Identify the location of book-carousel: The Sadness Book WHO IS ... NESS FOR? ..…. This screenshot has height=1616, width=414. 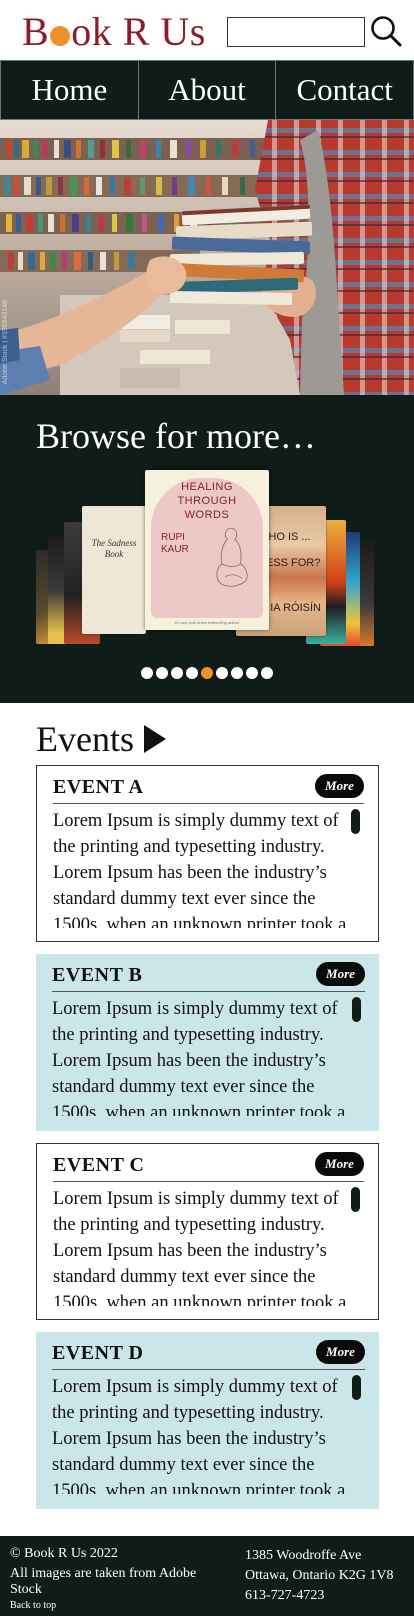
(207, 565).